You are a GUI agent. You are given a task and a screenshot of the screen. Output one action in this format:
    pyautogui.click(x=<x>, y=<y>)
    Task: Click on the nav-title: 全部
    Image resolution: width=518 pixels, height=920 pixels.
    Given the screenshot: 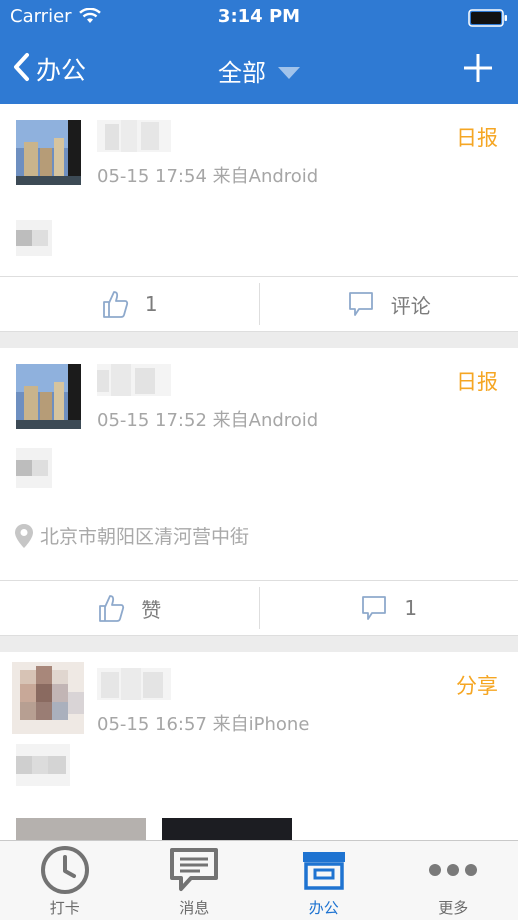 What is the action you would take?
    pyautogui.click(x=242, y=73)
    